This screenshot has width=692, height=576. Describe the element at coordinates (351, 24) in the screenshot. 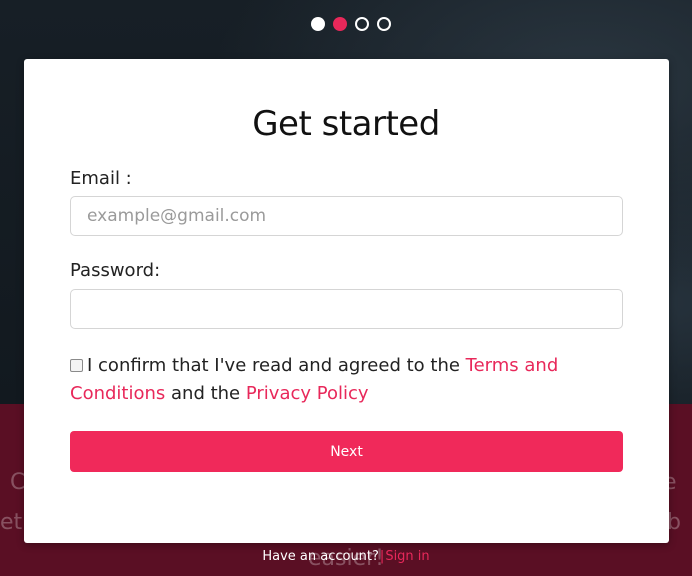

I see `carousel-indicators` at that location.